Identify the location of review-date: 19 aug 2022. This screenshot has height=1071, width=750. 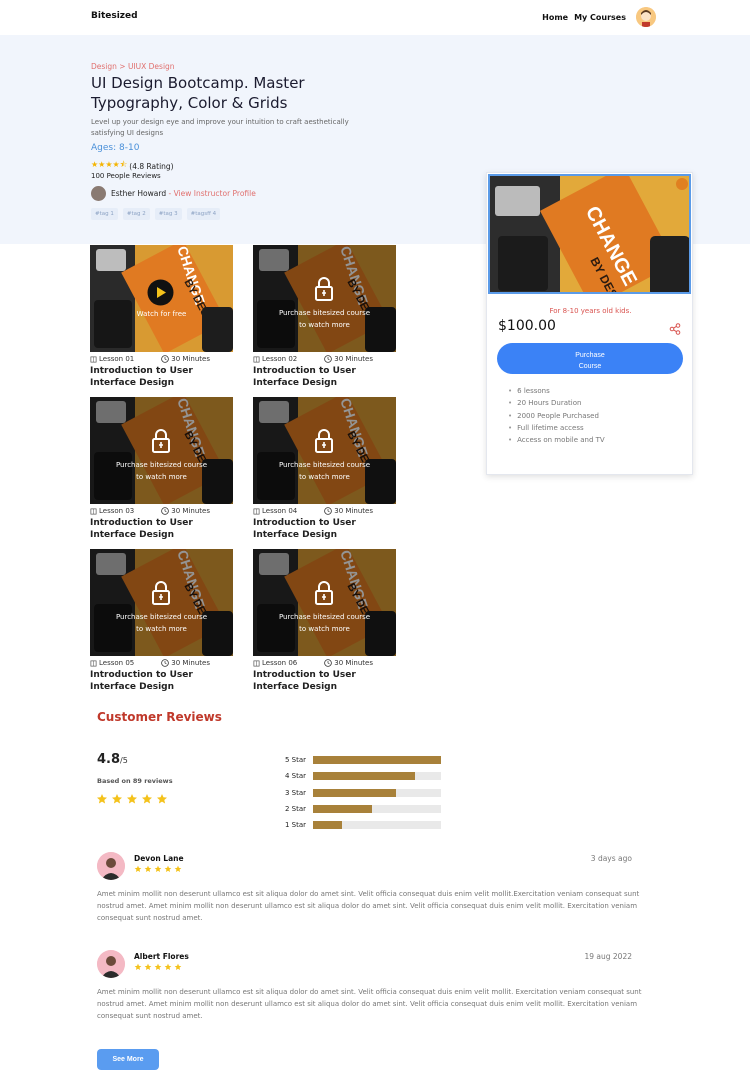
(608, 956).